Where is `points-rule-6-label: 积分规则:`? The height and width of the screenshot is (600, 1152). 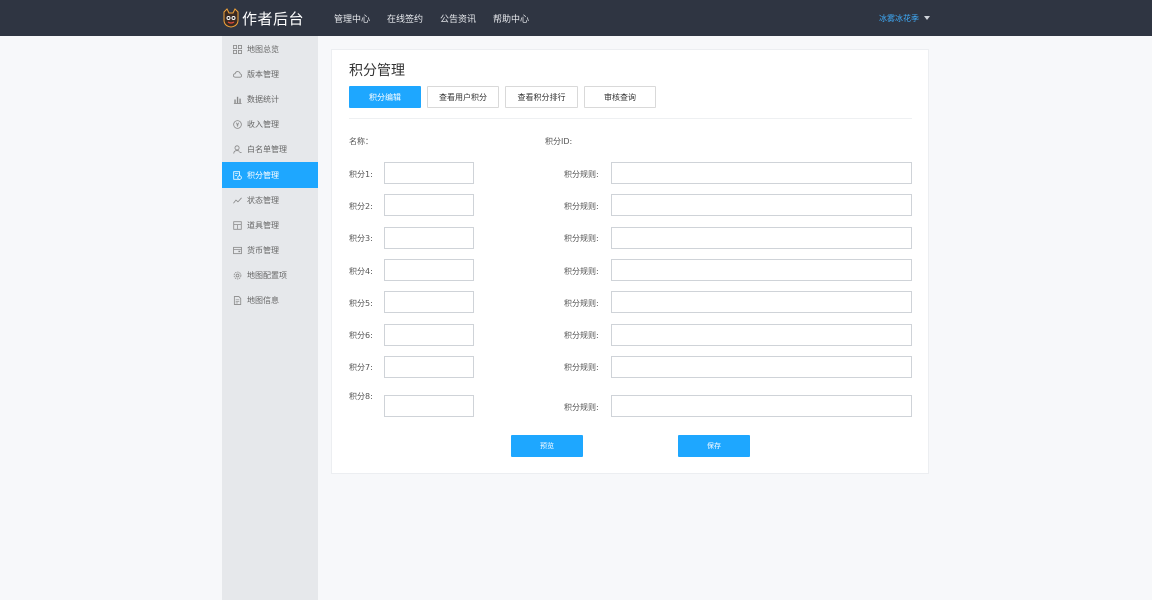
points-rule-6-label: 积分规则: is located at coordinates (581, 335).